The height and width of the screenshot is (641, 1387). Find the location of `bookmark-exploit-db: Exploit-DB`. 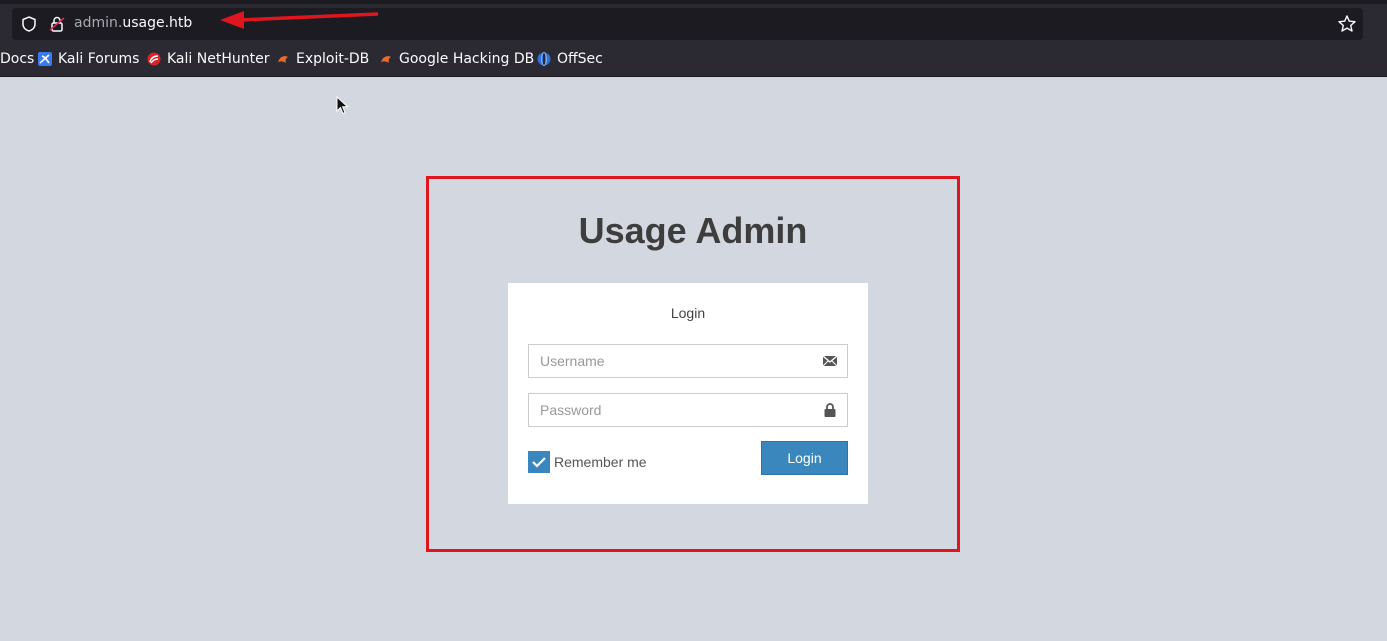

bookmark-exploit-db: Exploit-DB is located at coordinates (322, 59).